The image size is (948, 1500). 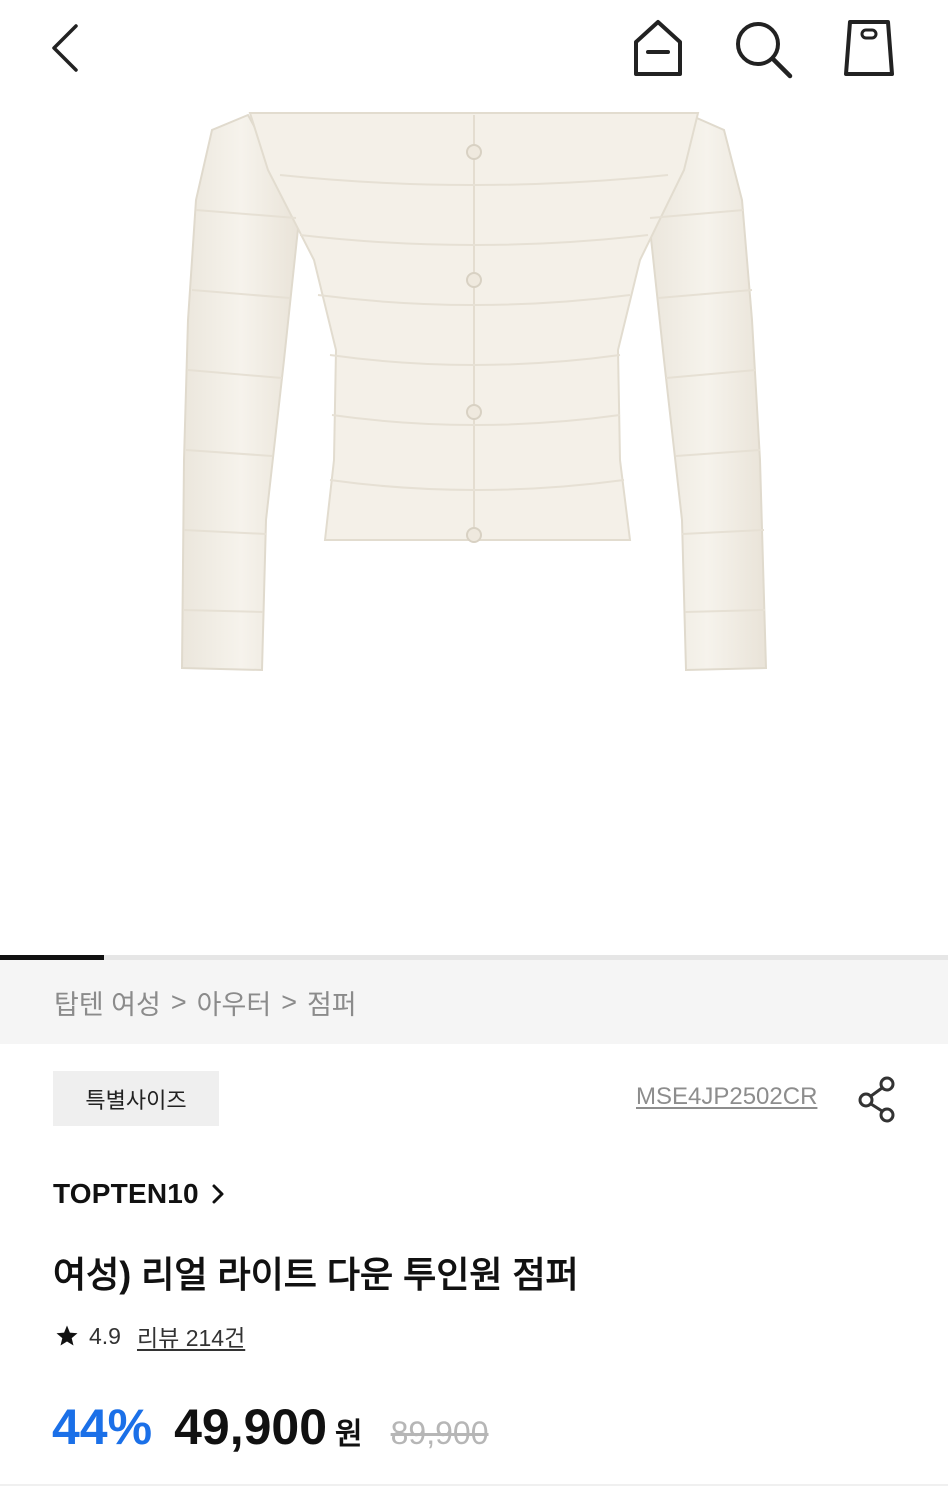 I want to click on price-row: 44% 49,900 원 89,900, so click(x=270, y=1430).